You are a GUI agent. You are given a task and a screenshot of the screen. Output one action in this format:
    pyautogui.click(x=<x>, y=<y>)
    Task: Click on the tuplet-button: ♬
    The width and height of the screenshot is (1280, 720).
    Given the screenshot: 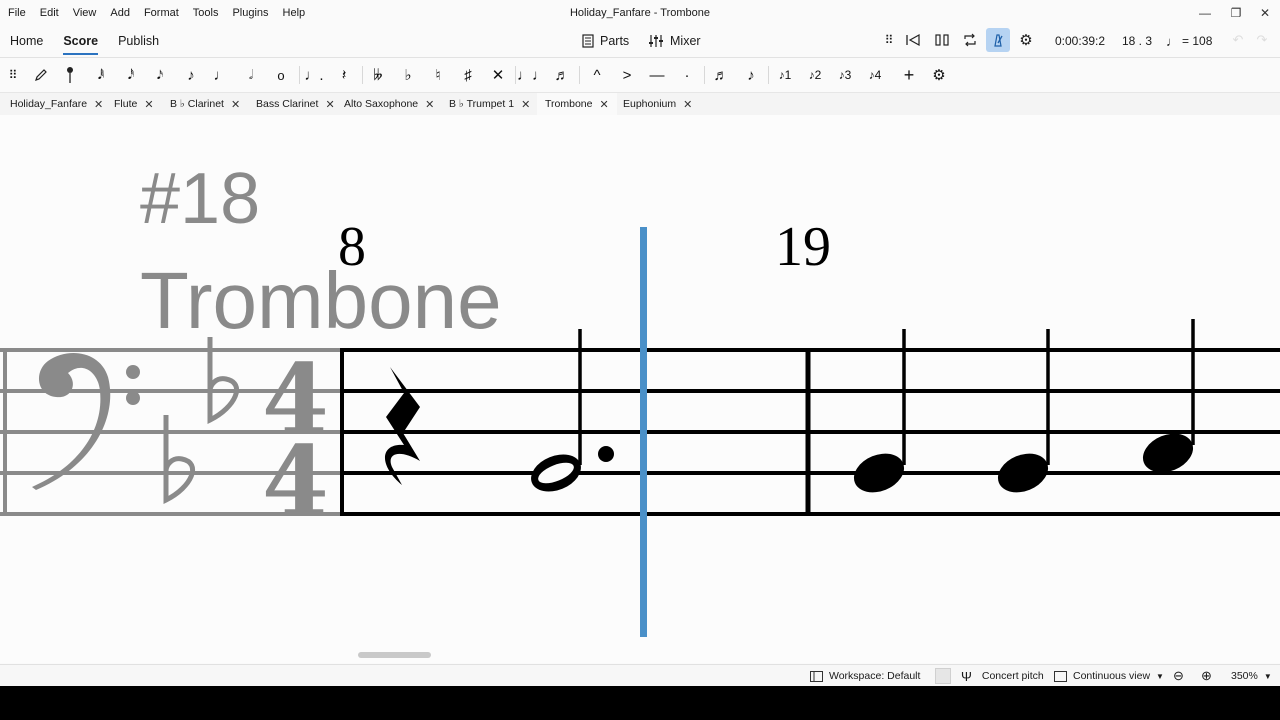 What is the action you would take?
    pyautogui.click(x=721, y=75)
    